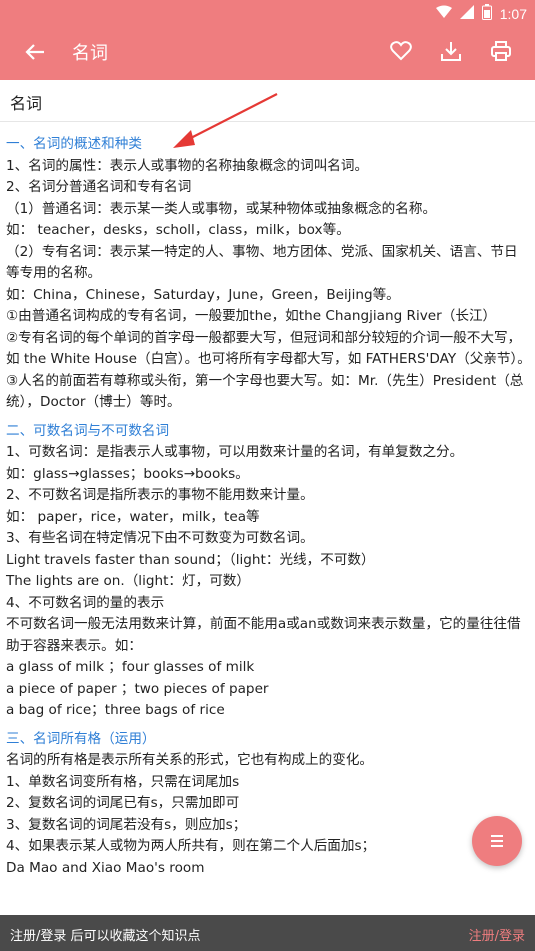 The image size is (535, 951). What do you see at coordinates (160, 538) in the screenshot?
I see `content-line: 3、有些名词在特定情况下由不可数变为可数名词。` at bounding box center [160, 538].